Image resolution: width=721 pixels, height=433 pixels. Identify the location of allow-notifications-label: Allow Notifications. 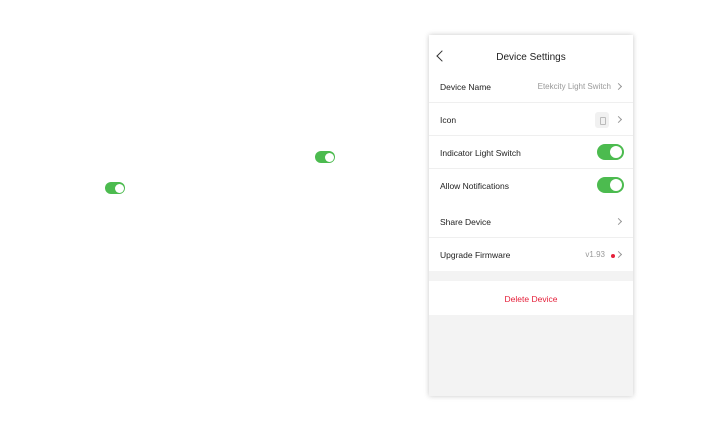
(474, 186).